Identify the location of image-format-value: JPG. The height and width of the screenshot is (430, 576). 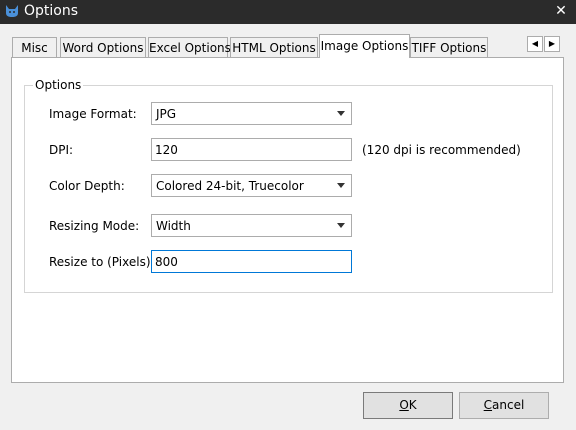
(166, 114).